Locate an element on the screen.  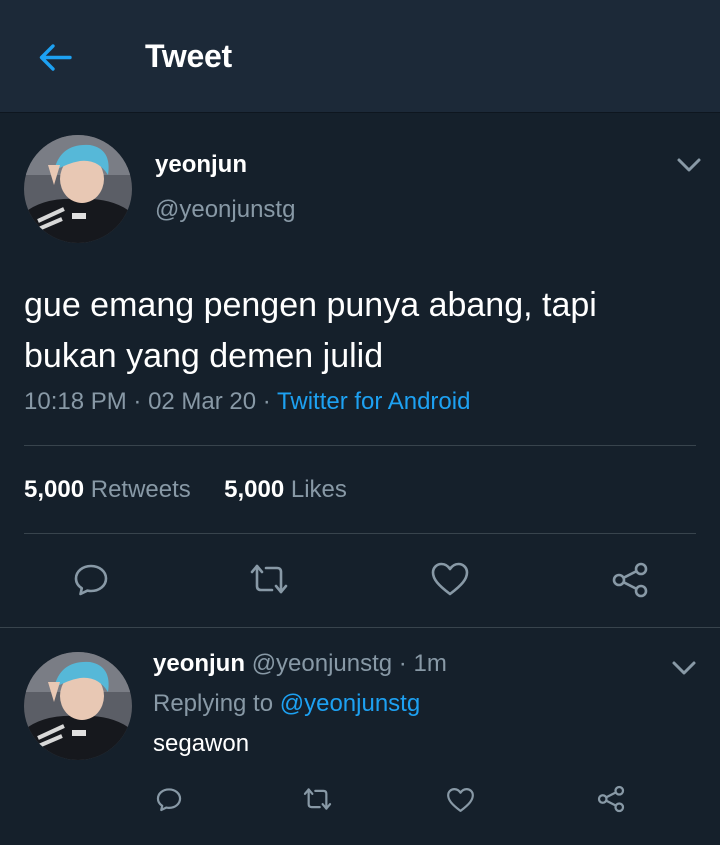
replying-to: Replying to @yeonjunstg is located at coordinates (286, 704).